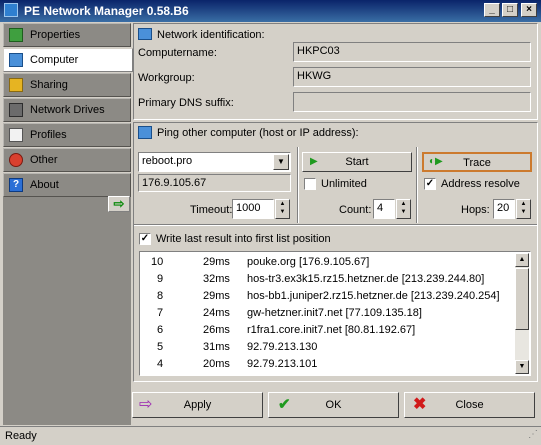  I want to click on nav-item-other: Other, so click(67, 160).